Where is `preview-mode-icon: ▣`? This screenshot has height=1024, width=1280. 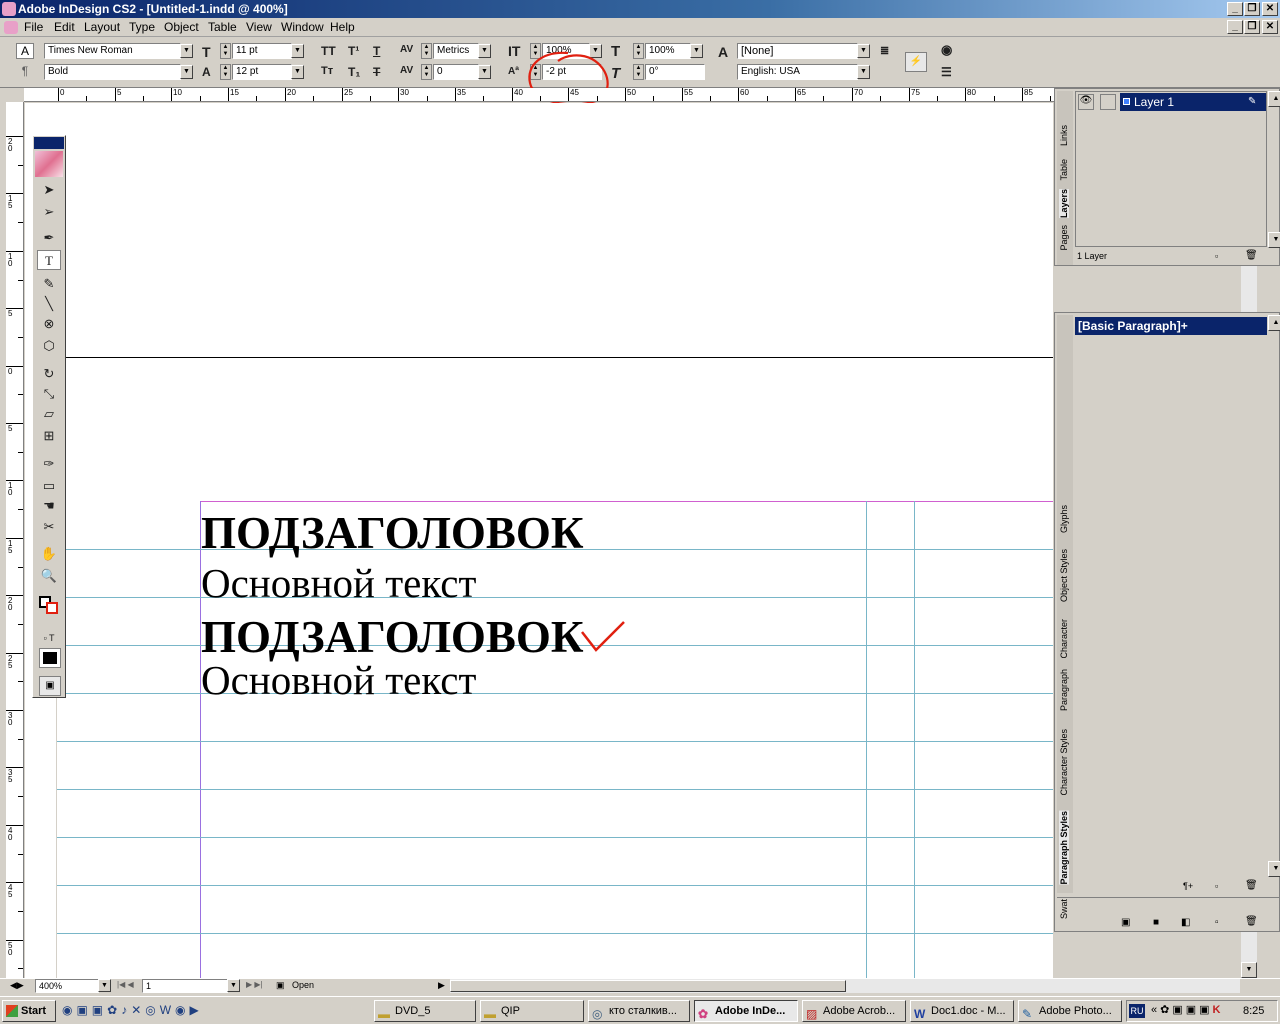 preview-mode-icon: ▣ is located at coordinates (50, 686).